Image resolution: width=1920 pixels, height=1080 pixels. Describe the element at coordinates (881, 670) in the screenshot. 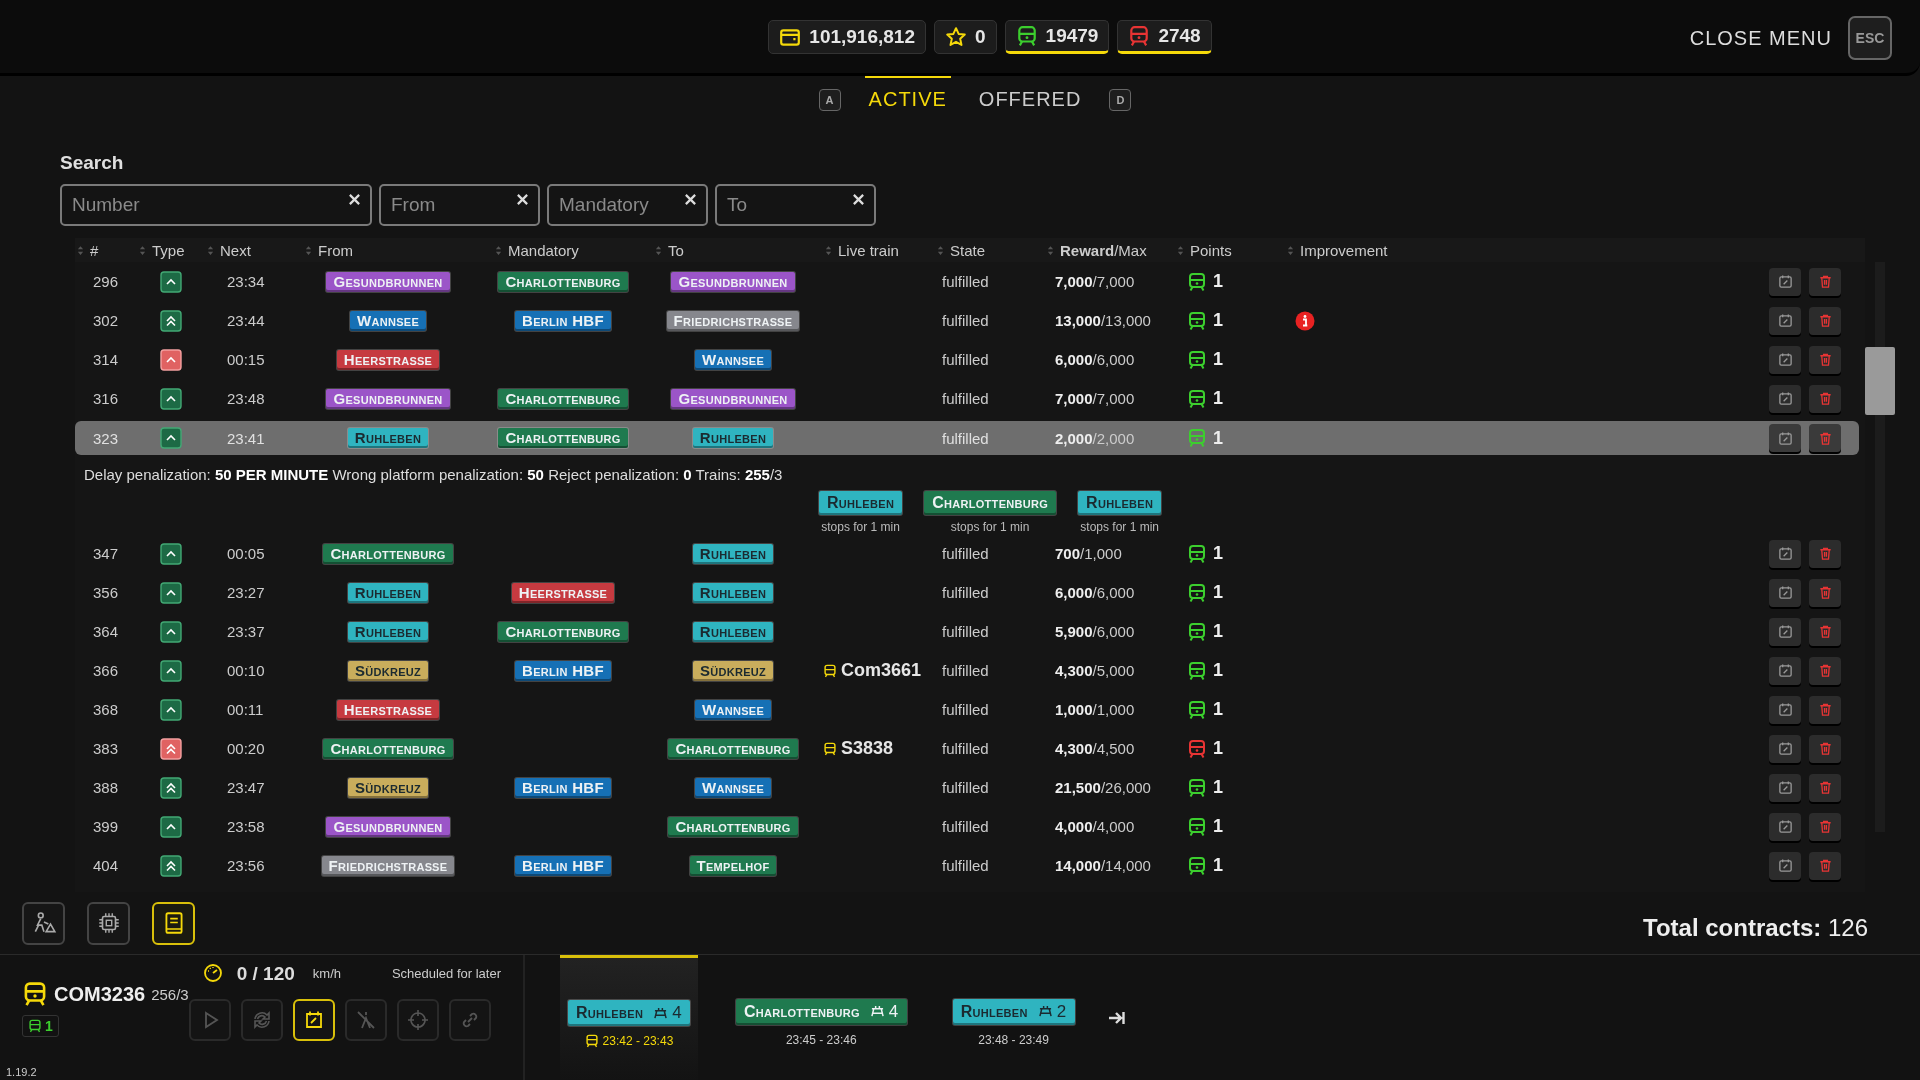

I see `live-train-link: Com3661` at that location.